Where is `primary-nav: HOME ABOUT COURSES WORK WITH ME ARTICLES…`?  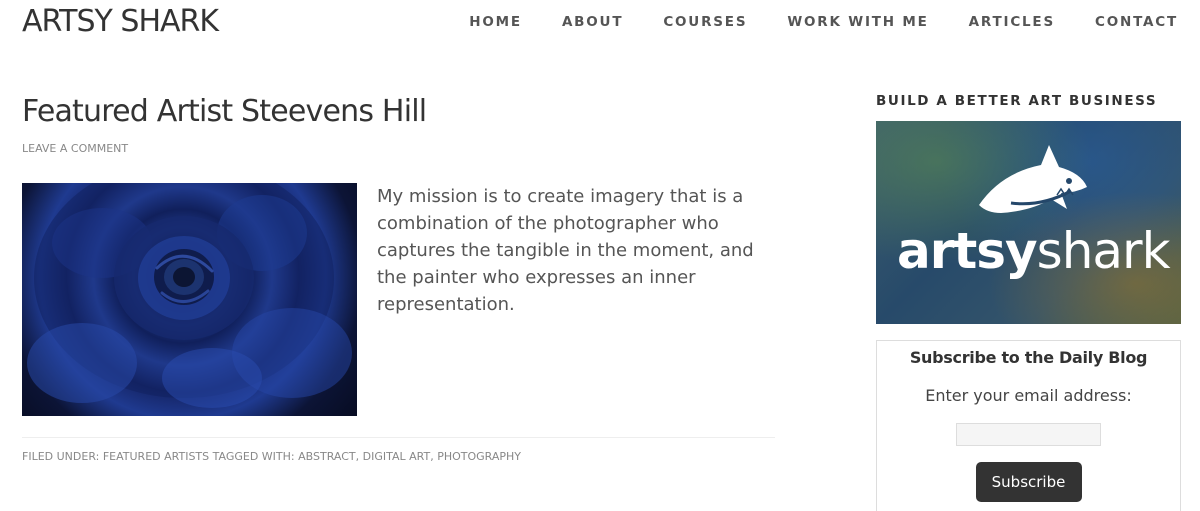
primary-nav: HOME ABOUT COURSES WORK WITH ME ARTICLES… is located at coordinates (803, 22).